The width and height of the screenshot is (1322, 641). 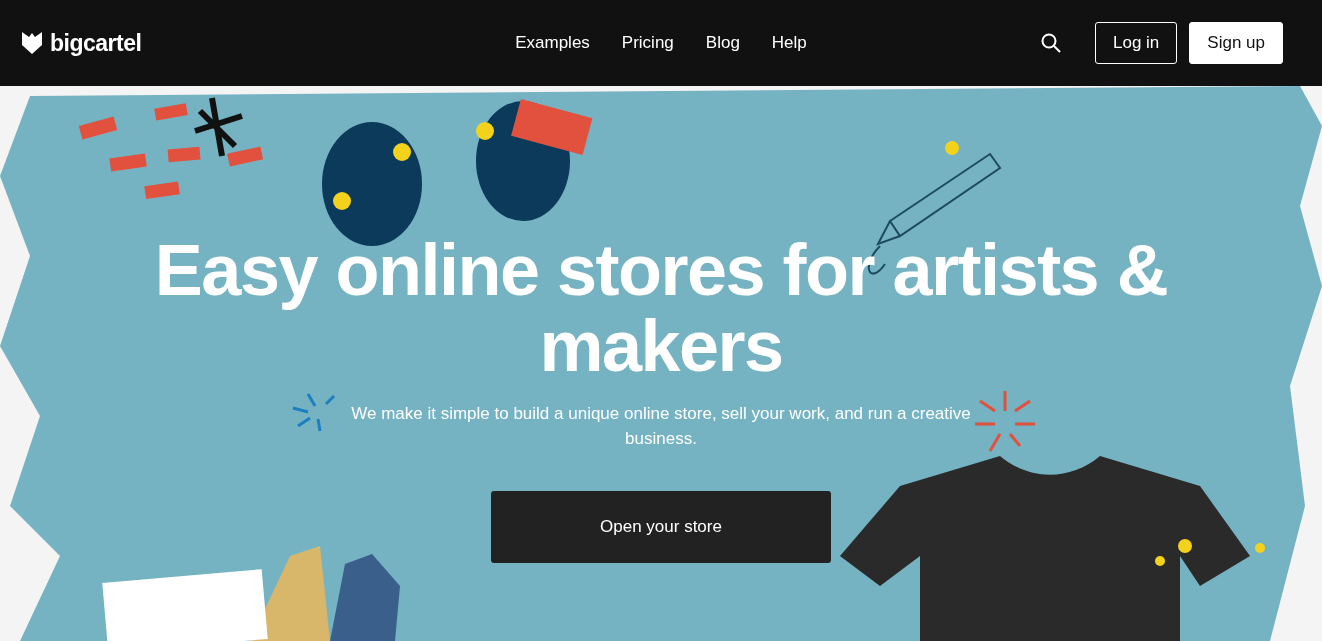 What do you see at coordinates (722, 43) in the screenshot?
I see `nav-link: Blog` at bounding box center [722, 43].